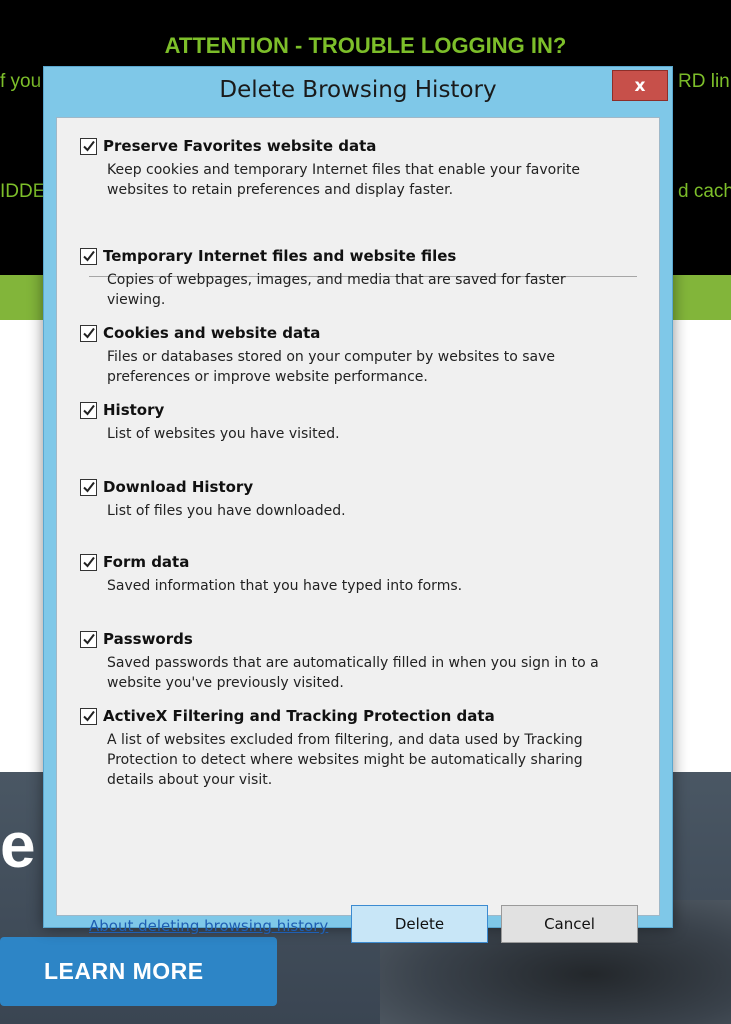 The height and width of the screenshot is (1024, 731). I want to click on option-label: Download History, so click(178, 487).